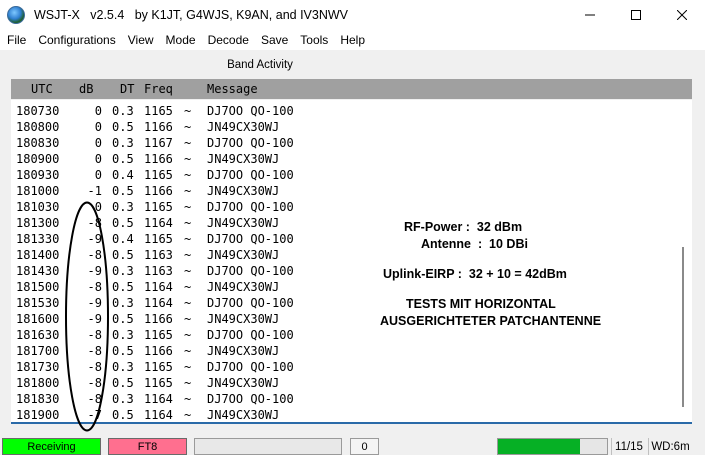 The image size is (705, 455). Describe the element at coordinates (628, 446) in the screenshot. I see `period-counter: 11/15` at that location.